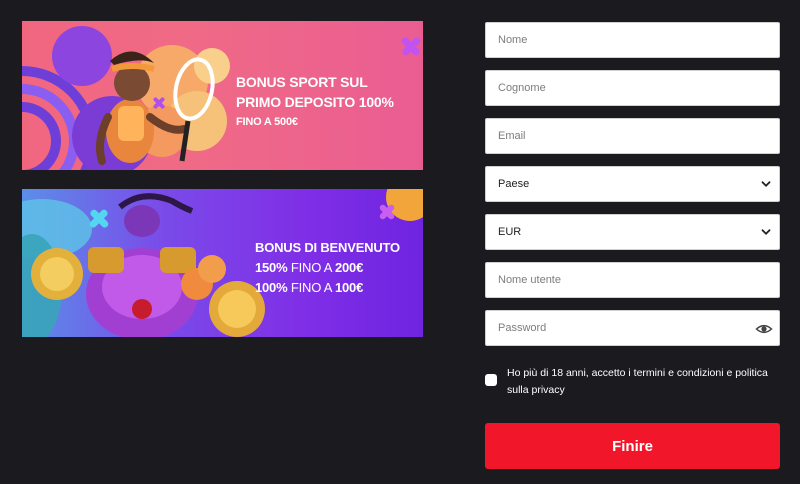 The height and width of the screenshot is (484, 800). What do you see at coordinates (764, 329) in the screenshot?
I see `eye-icon` at bounding box center [764, 329].